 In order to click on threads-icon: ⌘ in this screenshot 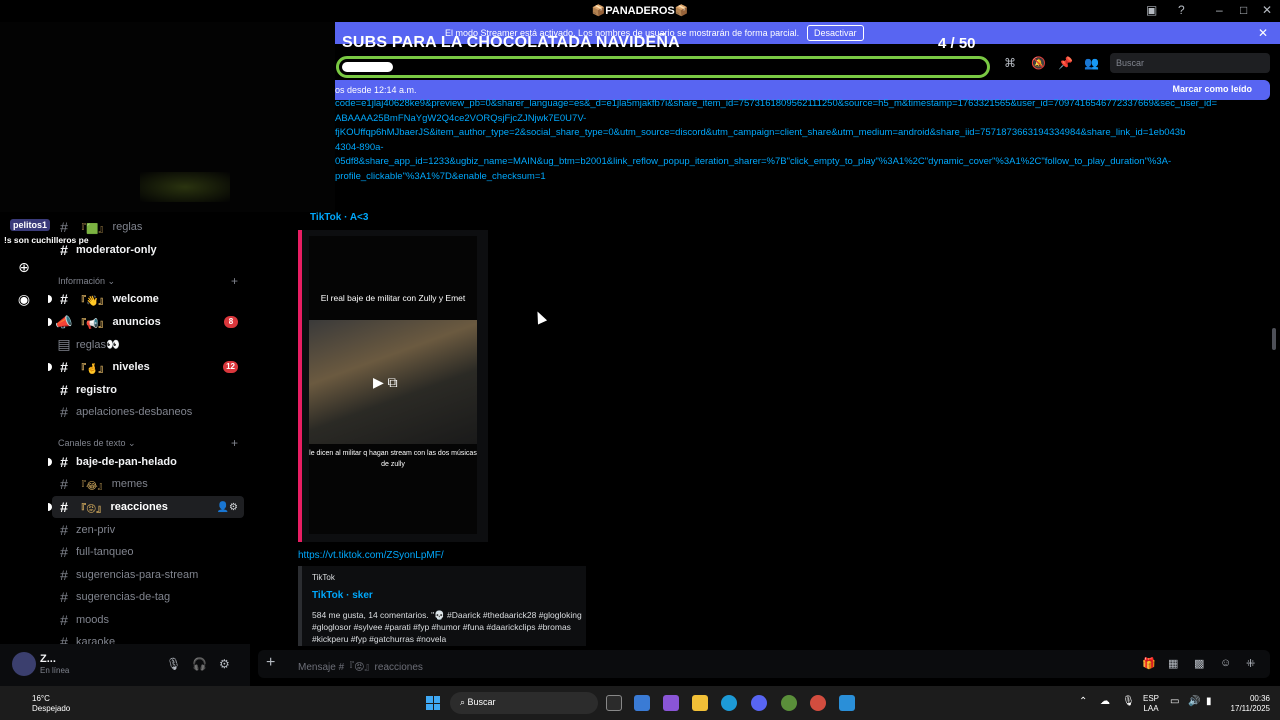, I will do `click(1010, 63)`.